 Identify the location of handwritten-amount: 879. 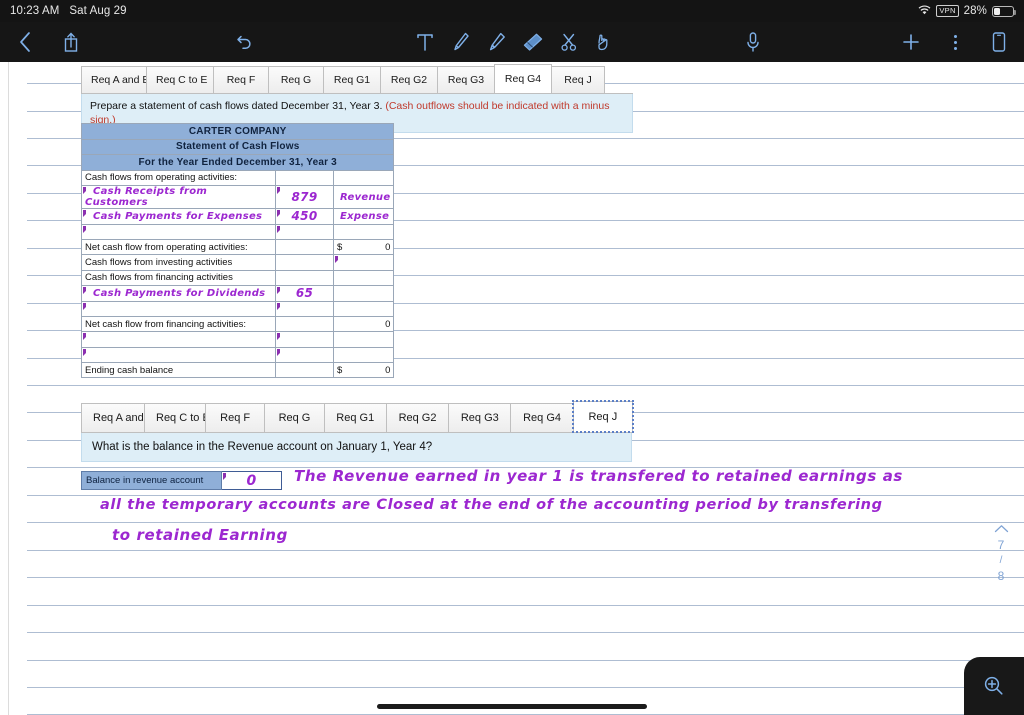
(304, 197).